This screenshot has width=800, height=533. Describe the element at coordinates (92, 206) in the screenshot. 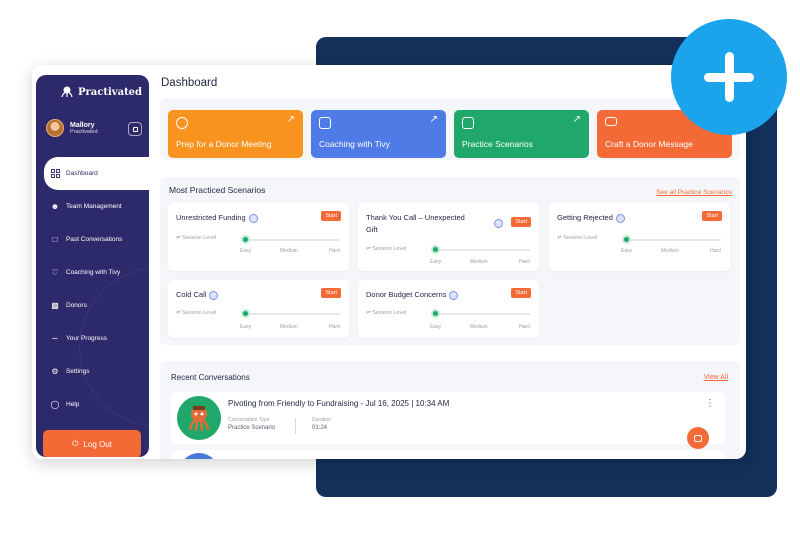

I see `sidebar-item-team-management: ☻ Team Management` at that location.